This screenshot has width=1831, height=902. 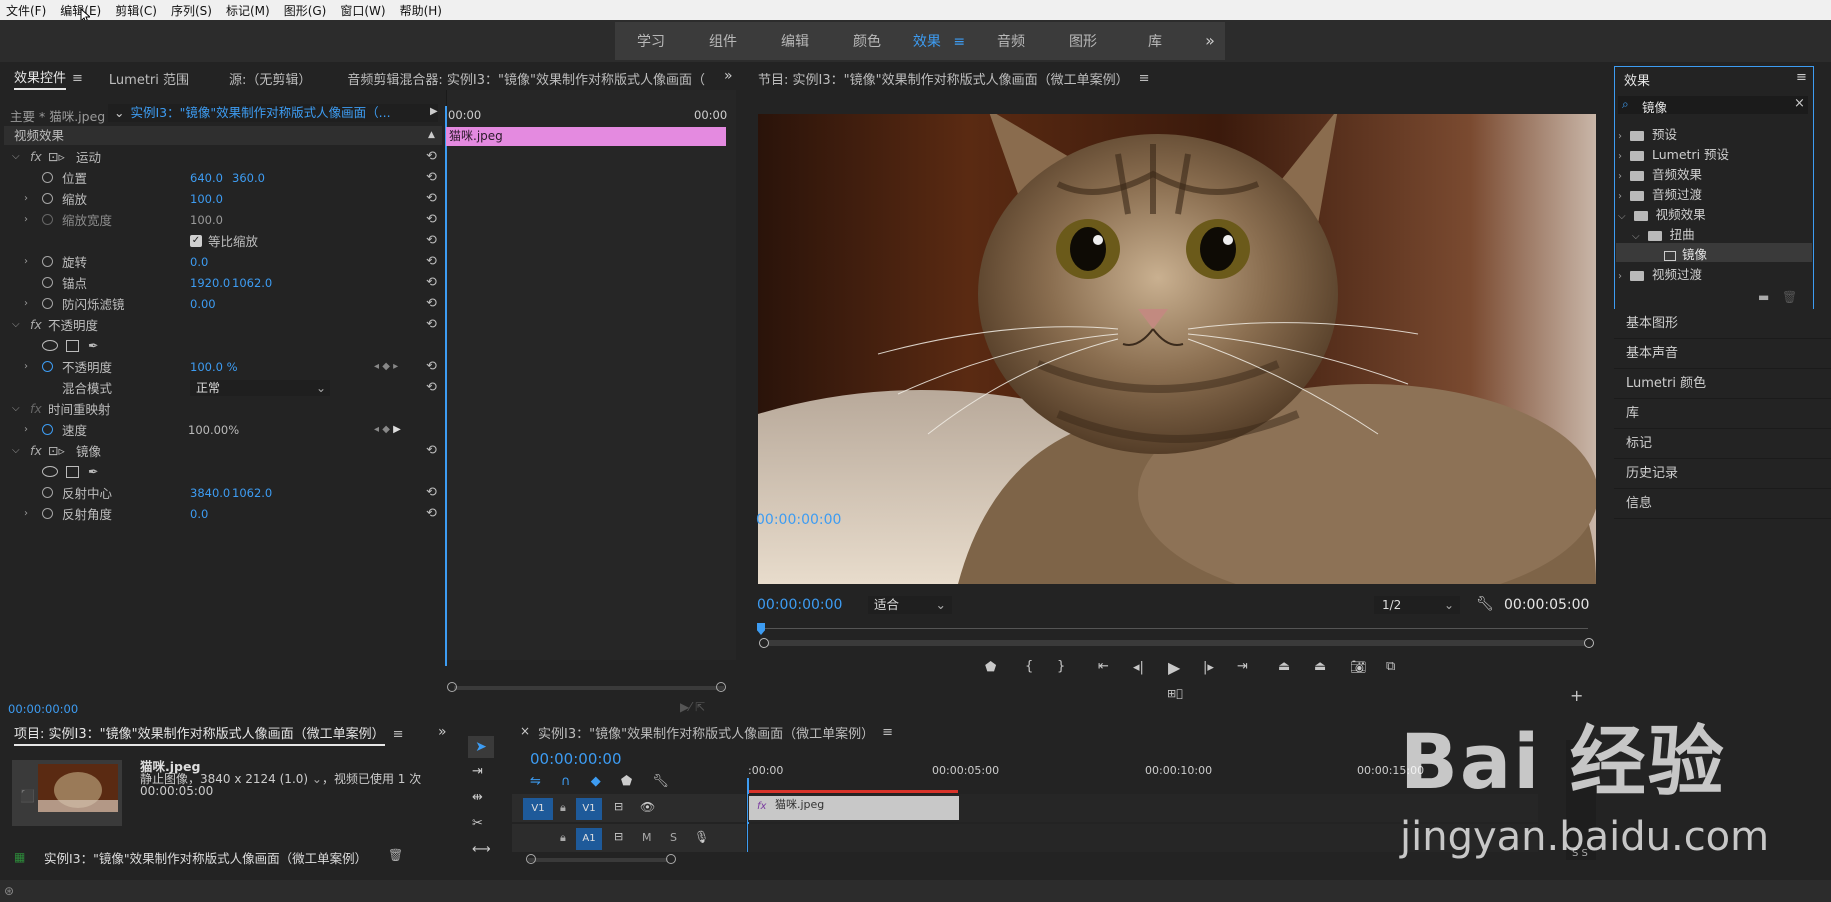 I want to click on timeline-clip: fx 猫咪.jpeg, so click(x=854, y=808).